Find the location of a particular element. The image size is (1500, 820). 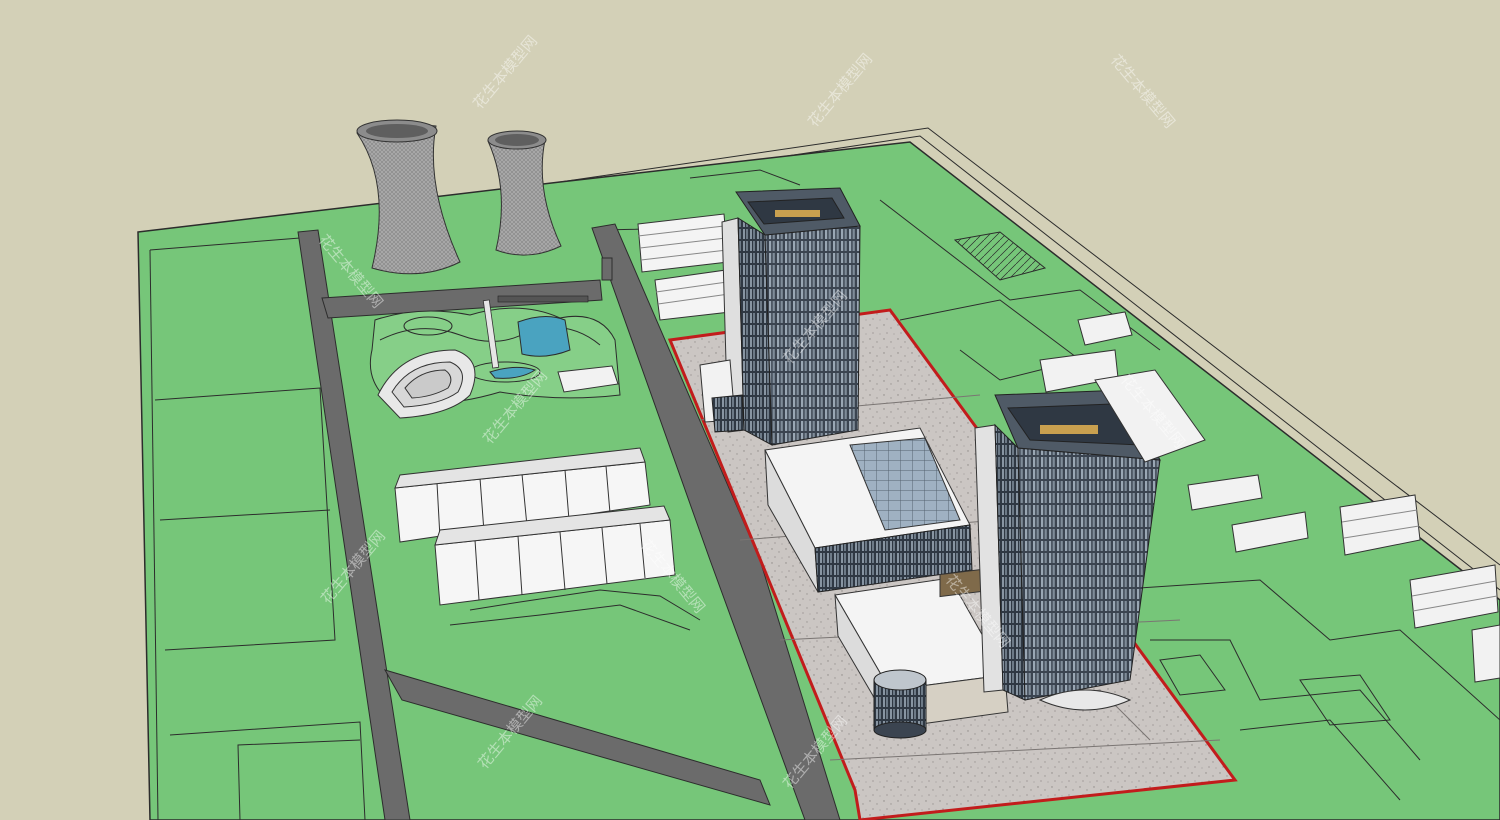

cylinder-pavilion is located at coordinates (900, 704).